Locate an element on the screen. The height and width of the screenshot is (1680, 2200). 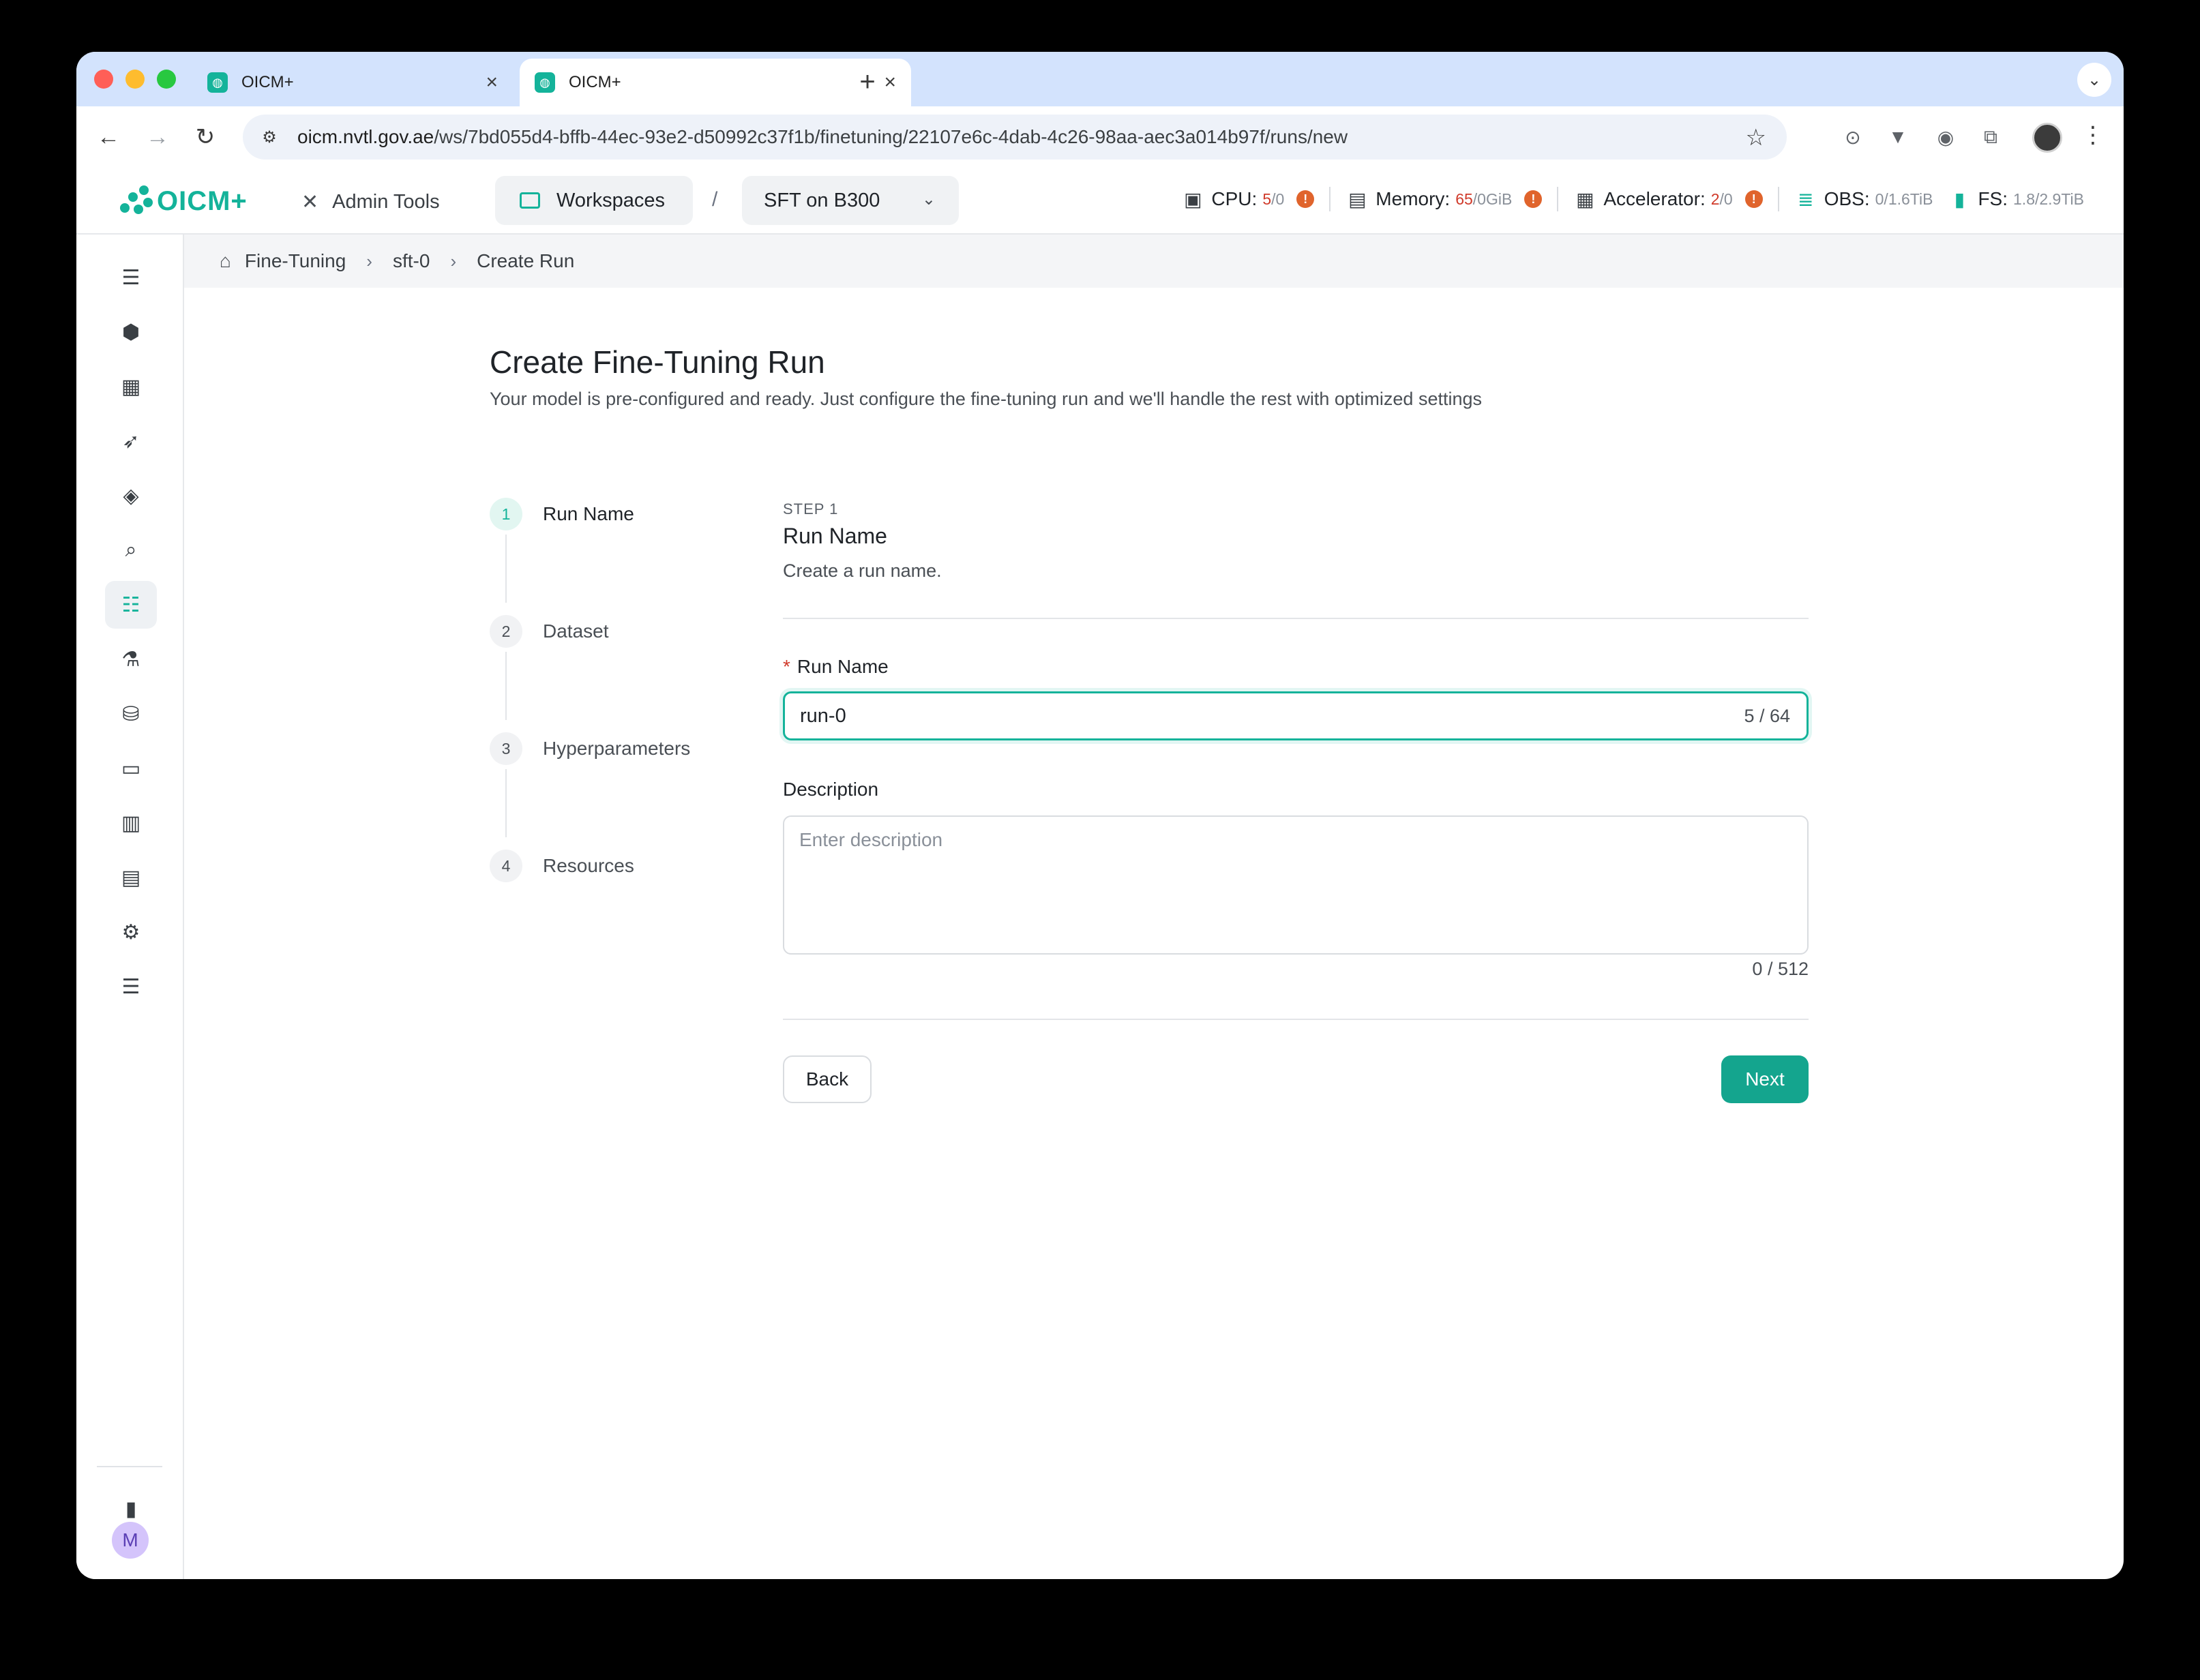
chrome-profile-avatar is located at coordinates (2047, 138).